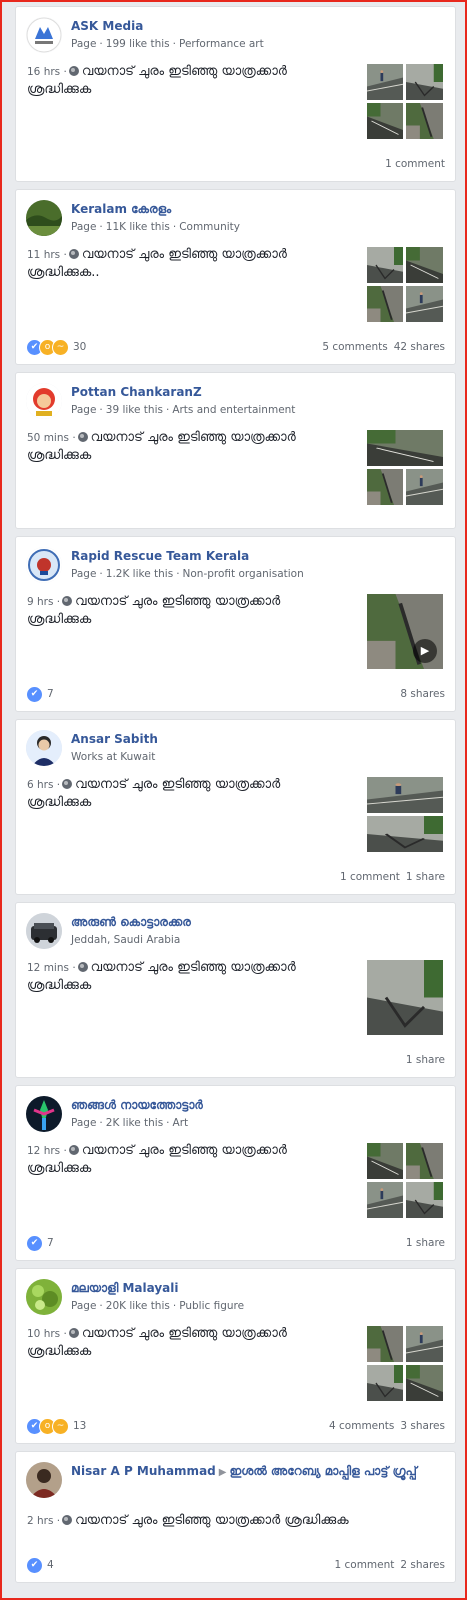 Image resolution: width=467 pixels, height=1600 pixels. I want to click on meta-item: Page, so click(84, 410).